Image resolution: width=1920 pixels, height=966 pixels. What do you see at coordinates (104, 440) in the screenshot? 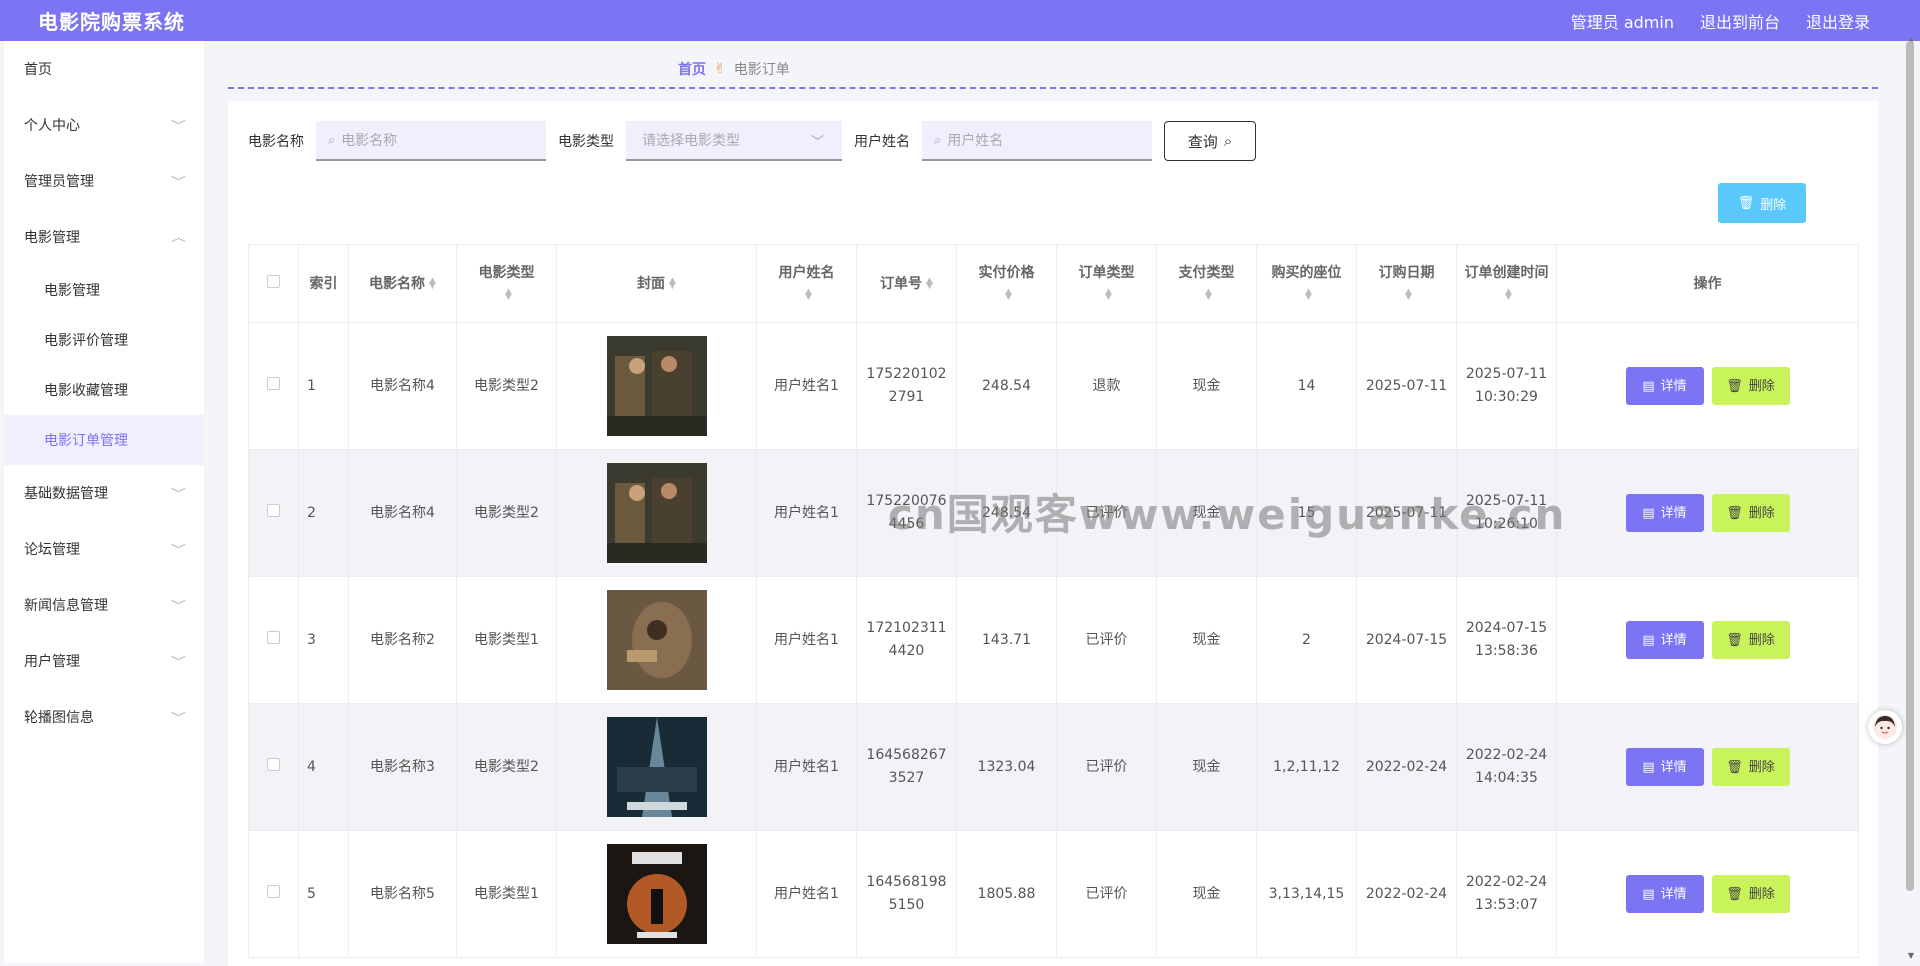
I see `sidebar-subitem-orders: 电影订单管理` at bounding box center [104, 440].